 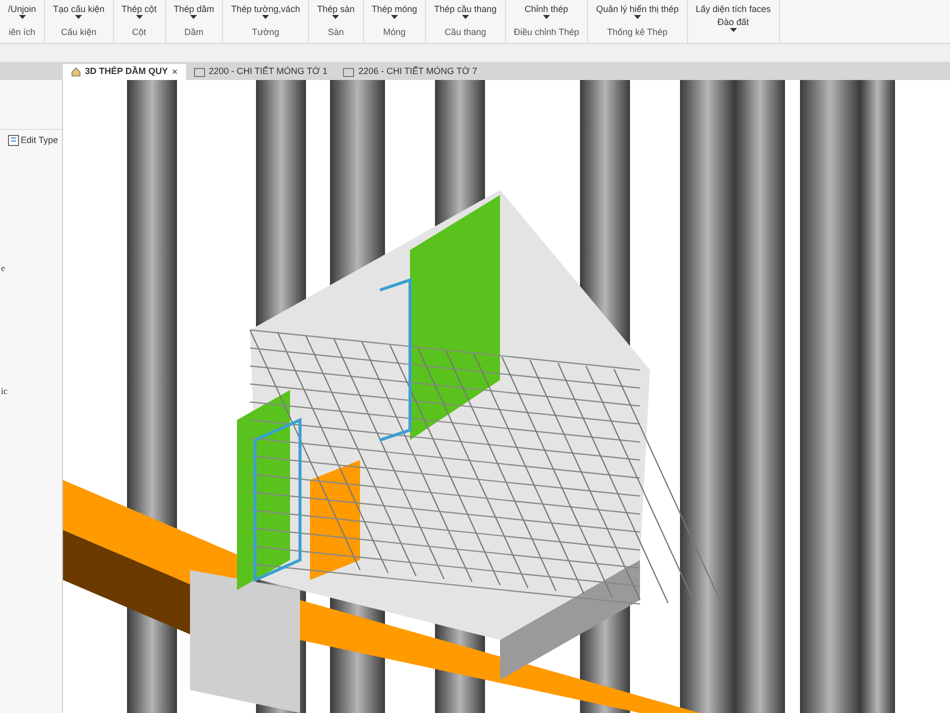 I want to click on edit-type-button: Edit Type, so click(x=33, y=141).